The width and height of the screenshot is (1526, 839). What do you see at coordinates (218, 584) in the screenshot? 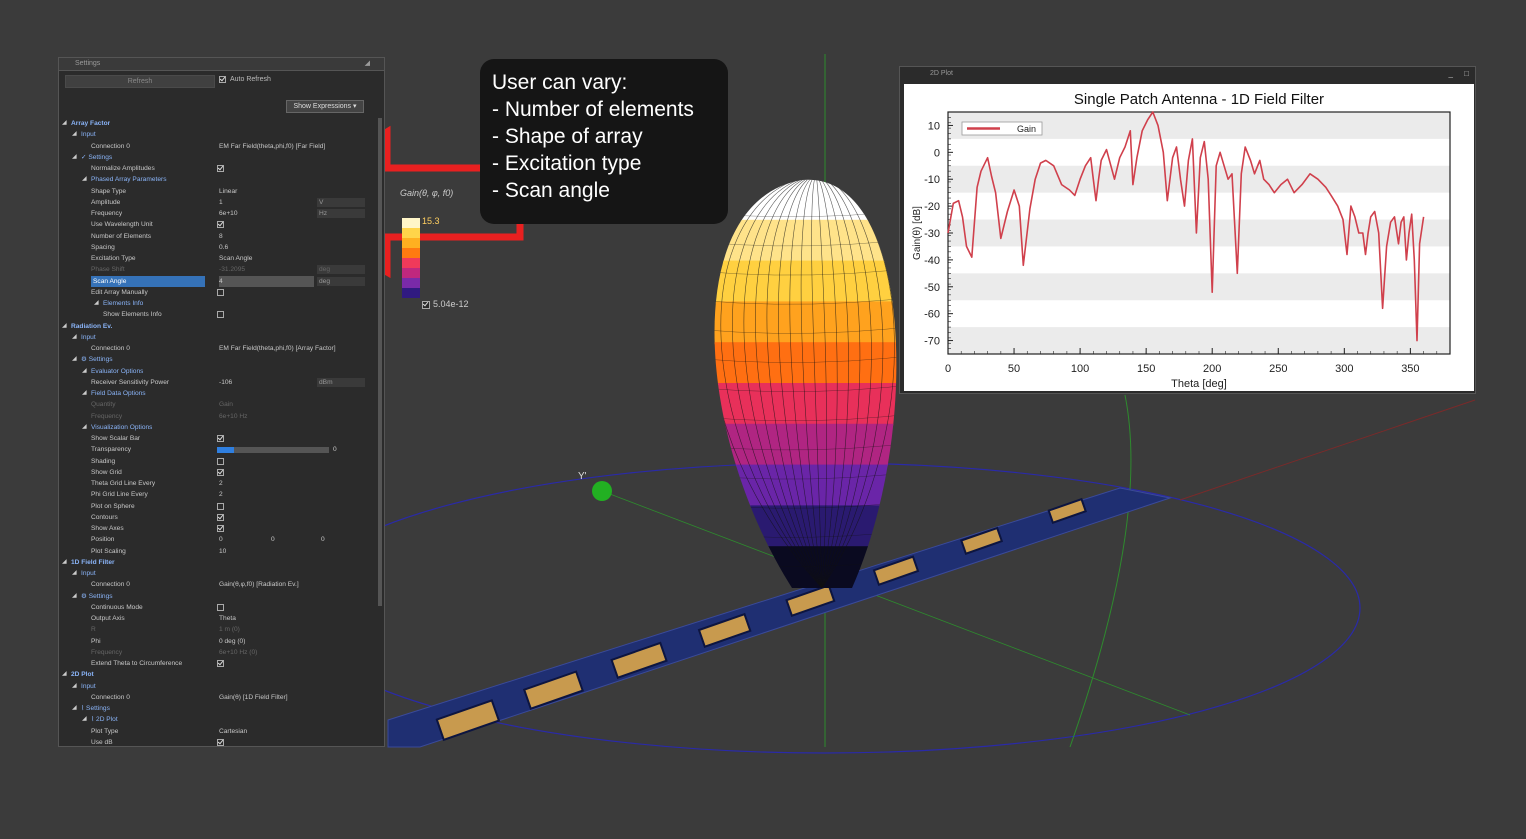
I see `settings-row: Connection 0 Gain(θ,φ,f0) [Radiation Ev.]` at bounding box center [218, 584].